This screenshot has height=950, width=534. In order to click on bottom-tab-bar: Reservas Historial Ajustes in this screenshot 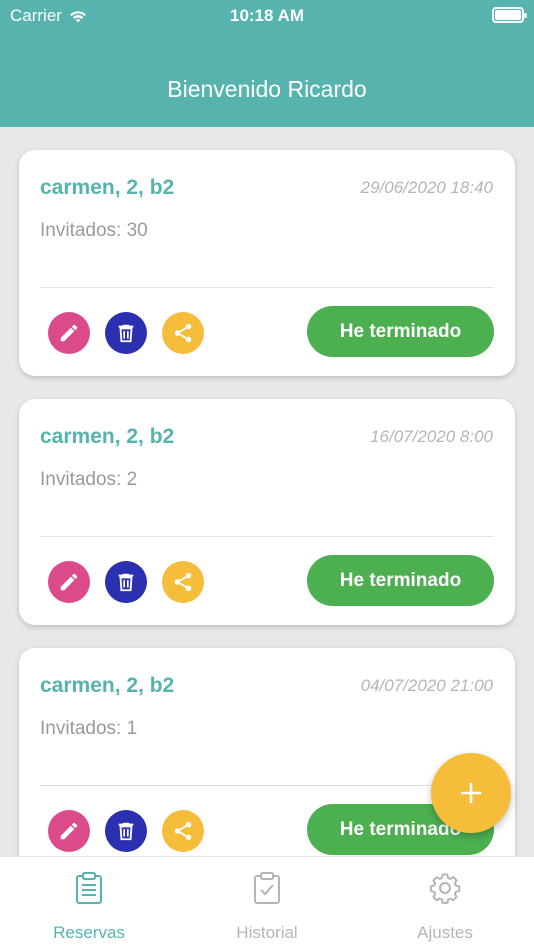, I will do `click(267, 903)`.